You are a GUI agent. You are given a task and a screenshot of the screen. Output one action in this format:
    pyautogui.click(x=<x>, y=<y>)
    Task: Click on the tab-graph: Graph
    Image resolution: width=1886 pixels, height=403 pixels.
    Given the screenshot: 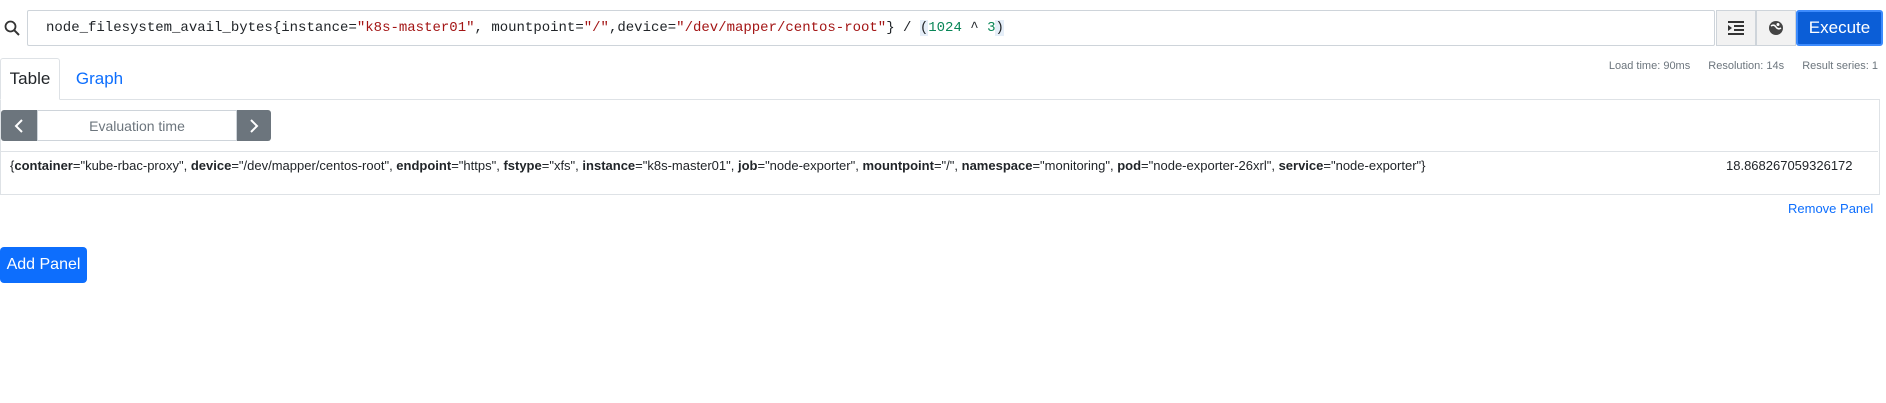 What is the action you would take?
    pyautogui.click(x=99, y=79)
    